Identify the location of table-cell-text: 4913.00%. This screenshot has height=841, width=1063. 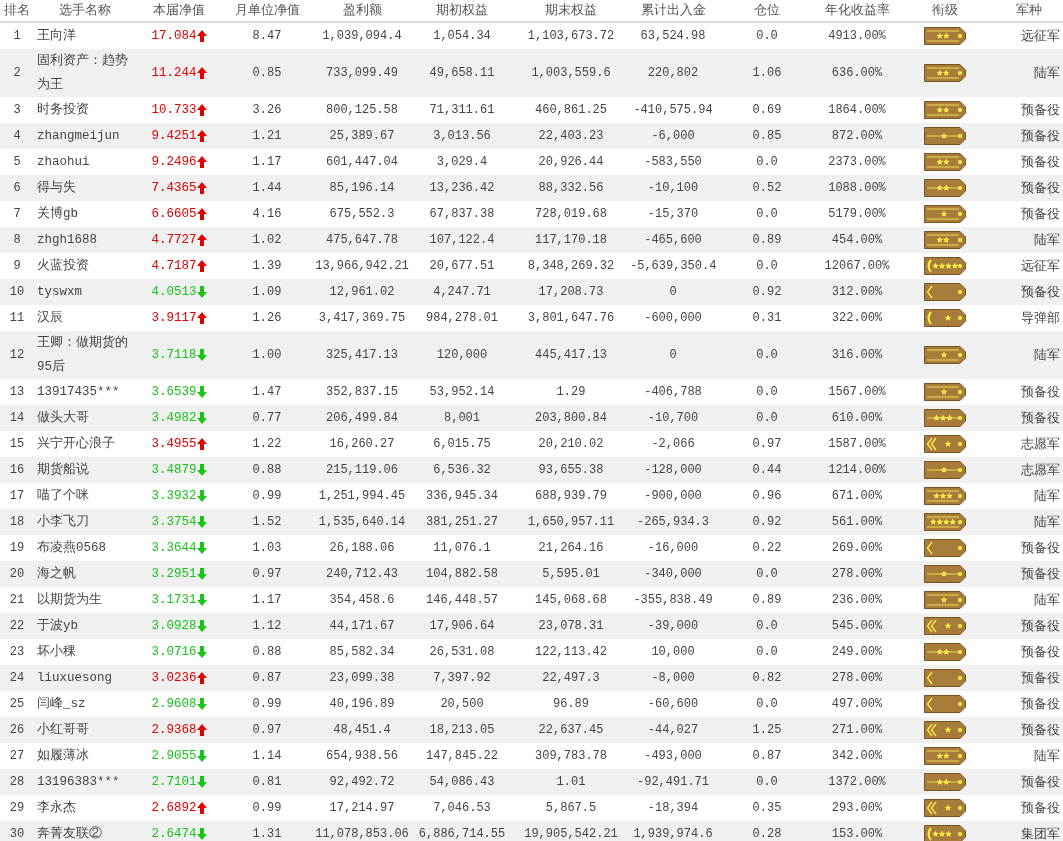
(857, 36).